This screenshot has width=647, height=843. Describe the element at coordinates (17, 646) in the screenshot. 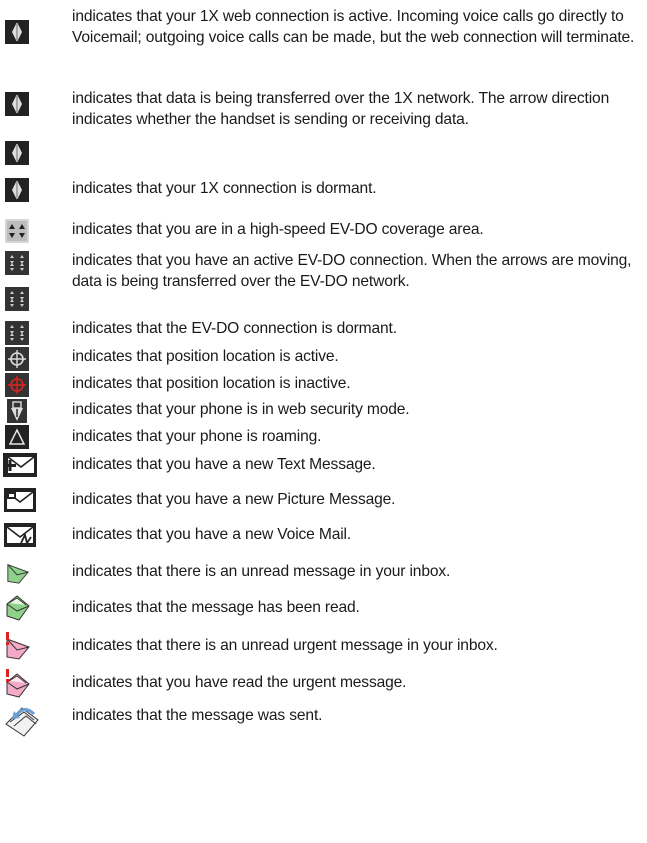

I see `unread-urgent-message-icon` at that location.